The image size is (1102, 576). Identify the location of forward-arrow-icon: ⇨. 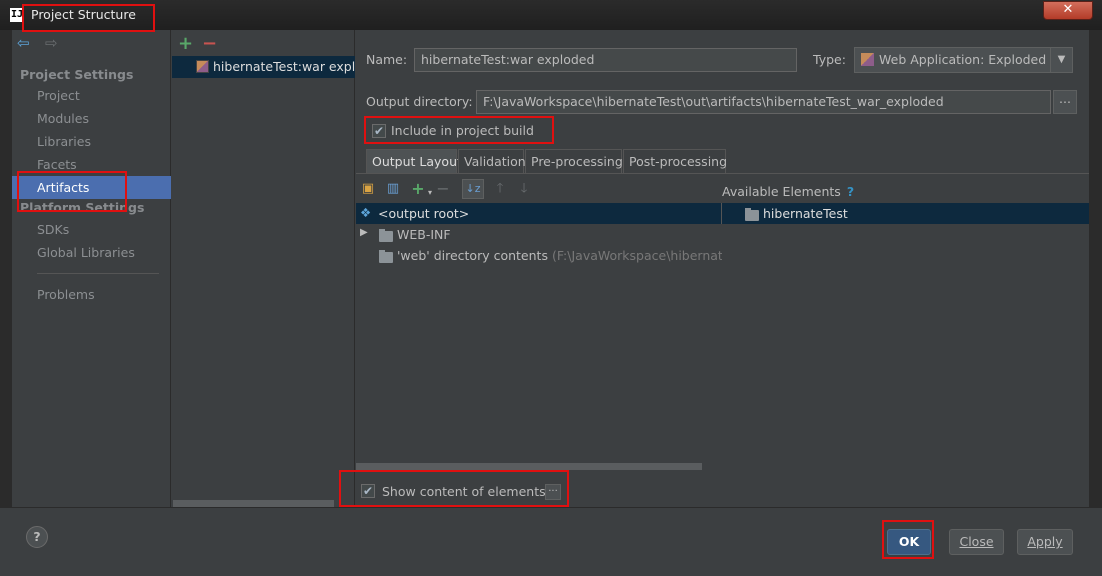
(53, 44).